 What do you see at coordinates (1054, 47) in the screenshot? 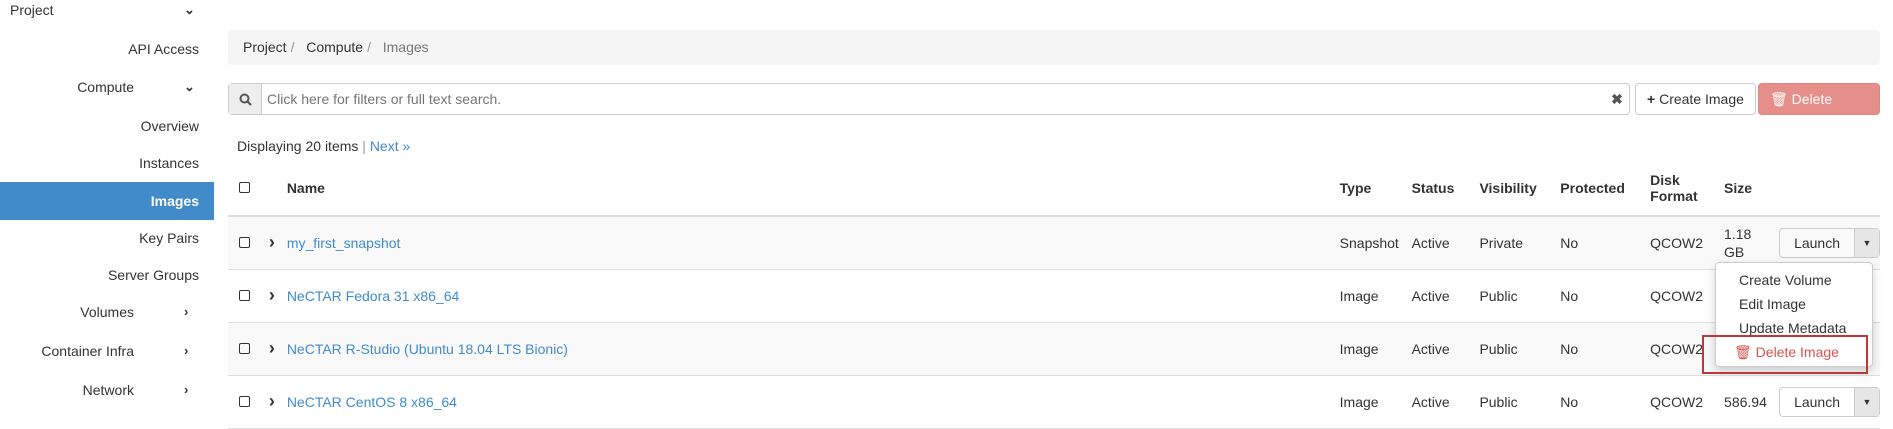
I see `breadcrumb: Project / Compute / Images` at bounding box center [1054, 47].